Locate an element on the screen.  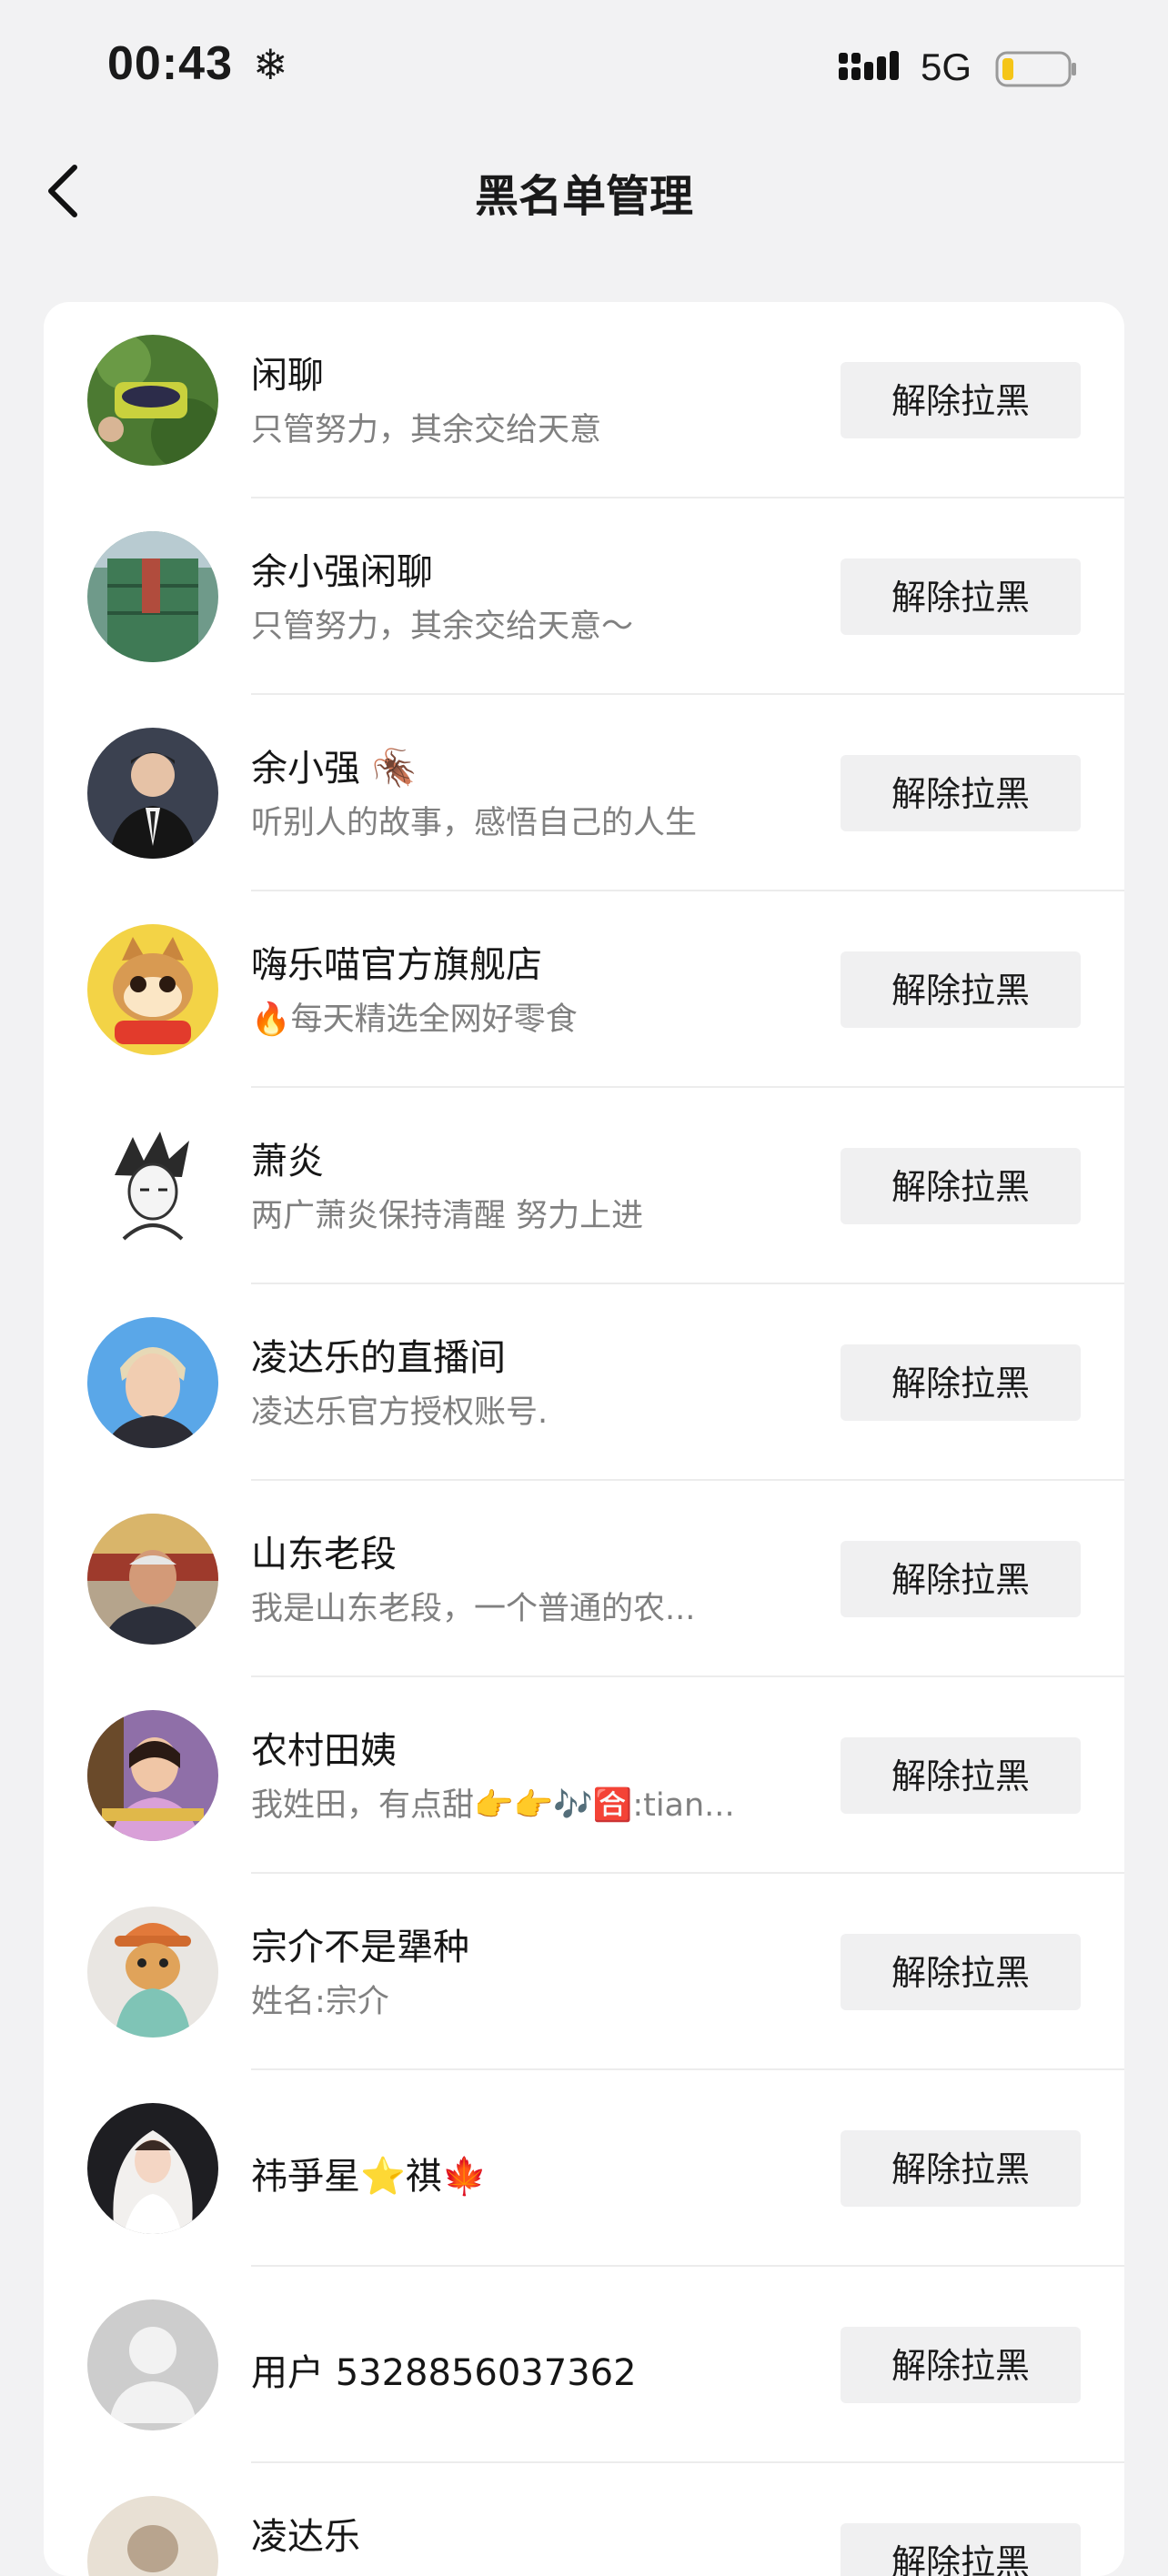
man-suit-photo-avatar is located at coordinates (152, 793).